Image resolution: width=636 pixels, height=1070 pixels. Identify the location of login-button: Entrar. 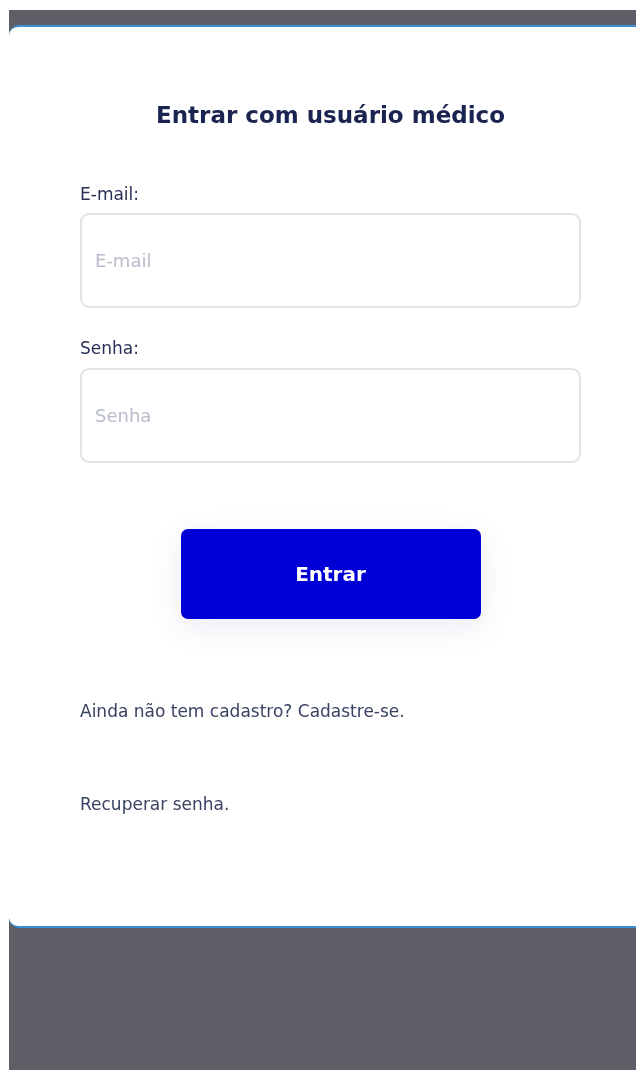
(330, 573).